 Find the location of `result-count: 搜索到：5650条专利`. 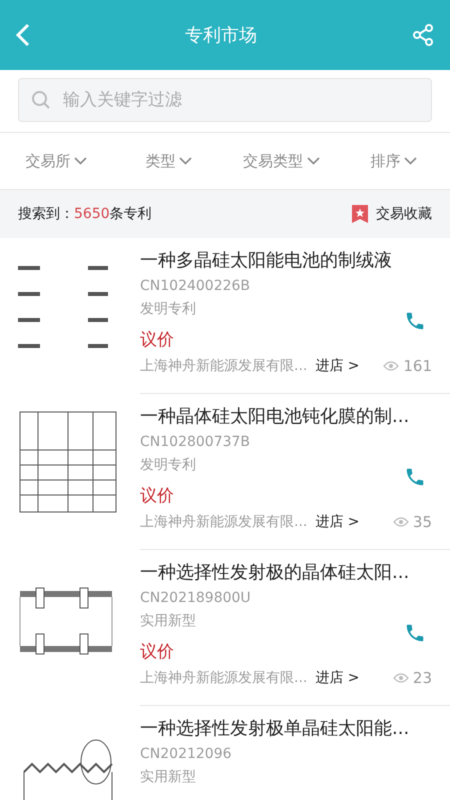

result-count: 搜索到：5650条专利 is located at coordinates (85, 214).